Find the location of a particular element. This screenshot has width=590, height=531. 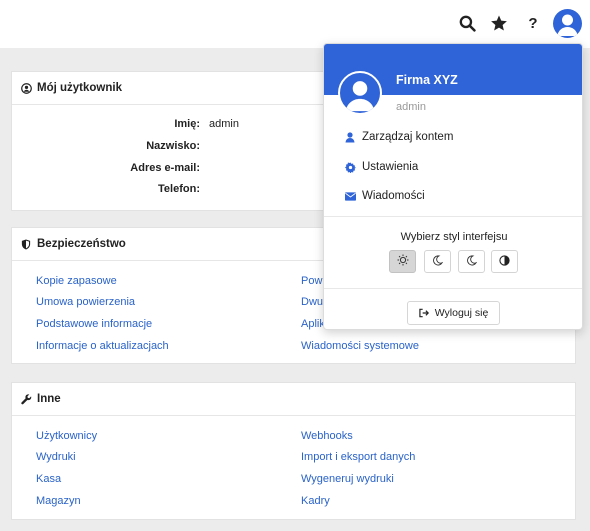

link-system-messages: Wiadomości systemowe is located at coordinates (360, 346).